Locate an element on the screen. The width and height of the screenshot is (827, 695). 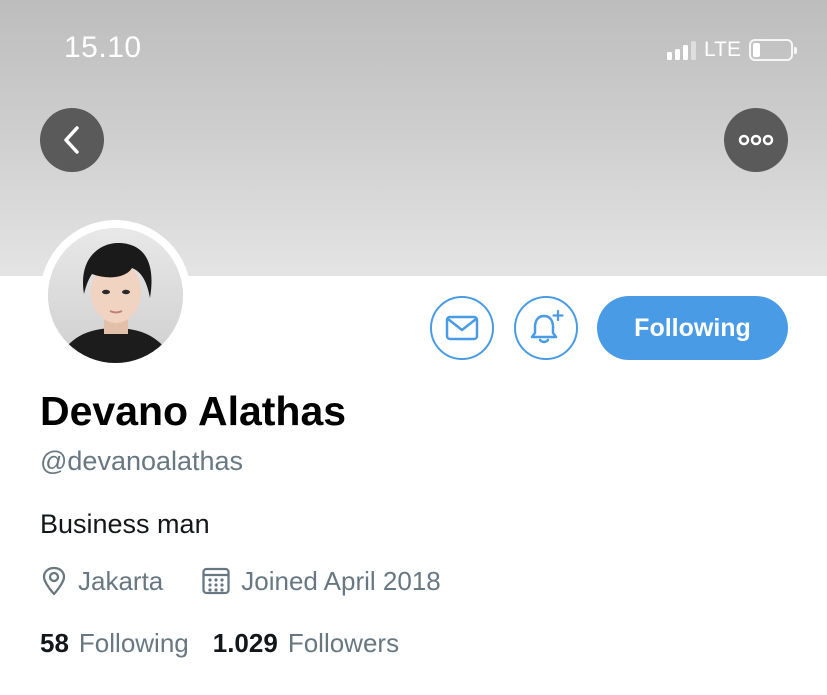
avatar-image is located at coordinates (115, 295).